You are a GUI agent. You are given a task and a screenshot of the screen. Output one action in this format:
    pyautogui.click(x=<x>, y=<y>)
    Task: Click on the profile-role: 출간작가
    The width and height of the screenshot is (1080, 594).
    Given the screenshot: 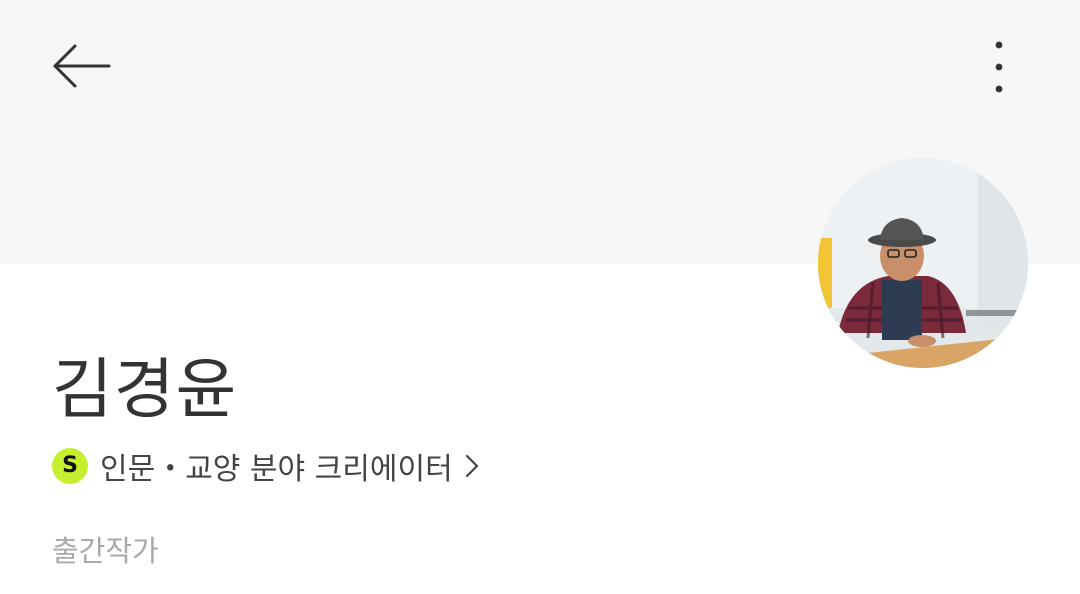 What is the action you would take?
    pyautogui.click(x=105, y=551)
    